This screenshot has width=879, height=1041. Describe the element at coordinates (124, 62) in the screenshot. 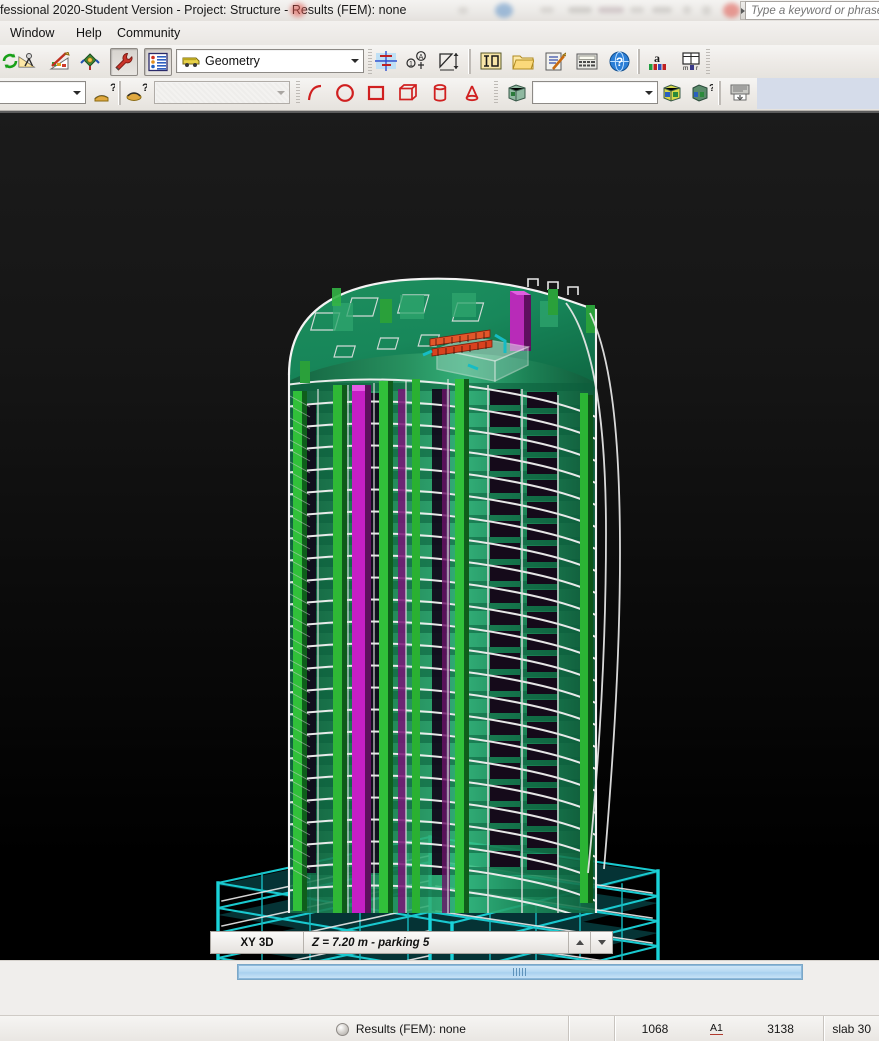

I see `wrench-icon` at that location.